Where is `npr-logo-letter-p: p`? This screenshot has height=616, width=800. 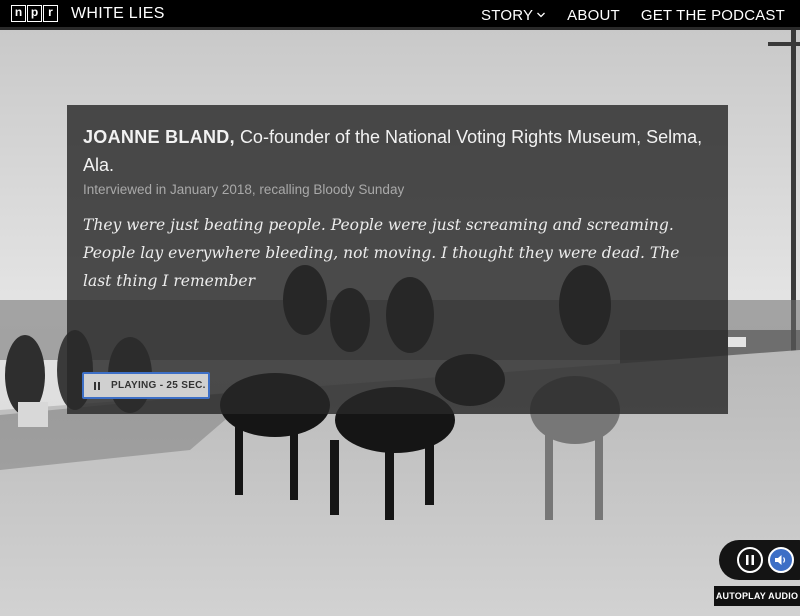
npr-logo-letter-p: p is located at coordinates (34, 13).